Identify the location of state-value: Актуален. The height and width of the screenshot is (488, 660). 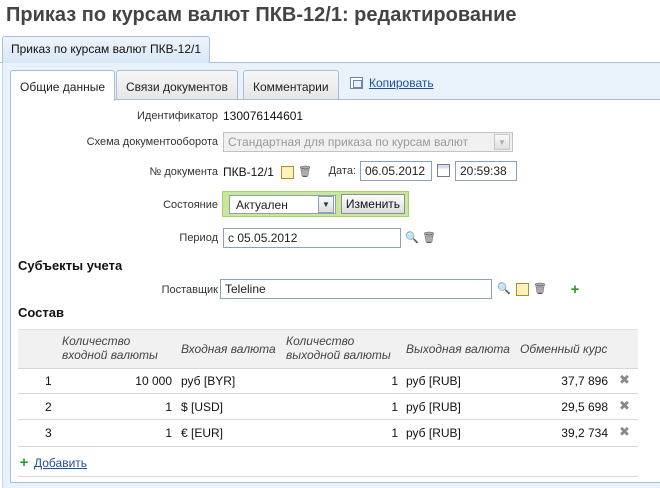
(262, 205).